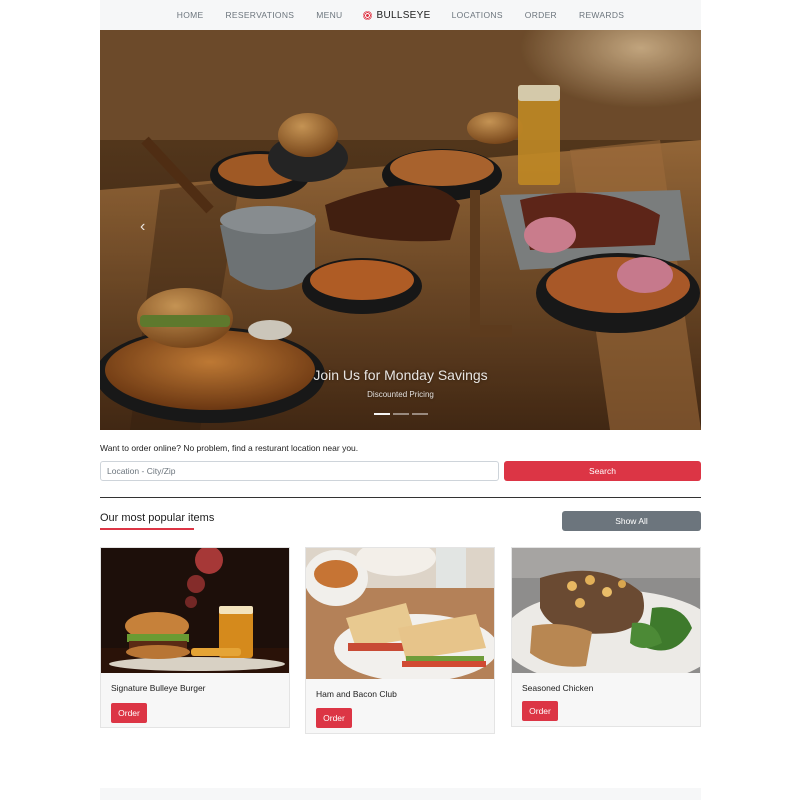 The height and width of the screenshot is (800, 800). Describe the element at coordinates (400, 497) in the screenshot. I see `divider` at that location.